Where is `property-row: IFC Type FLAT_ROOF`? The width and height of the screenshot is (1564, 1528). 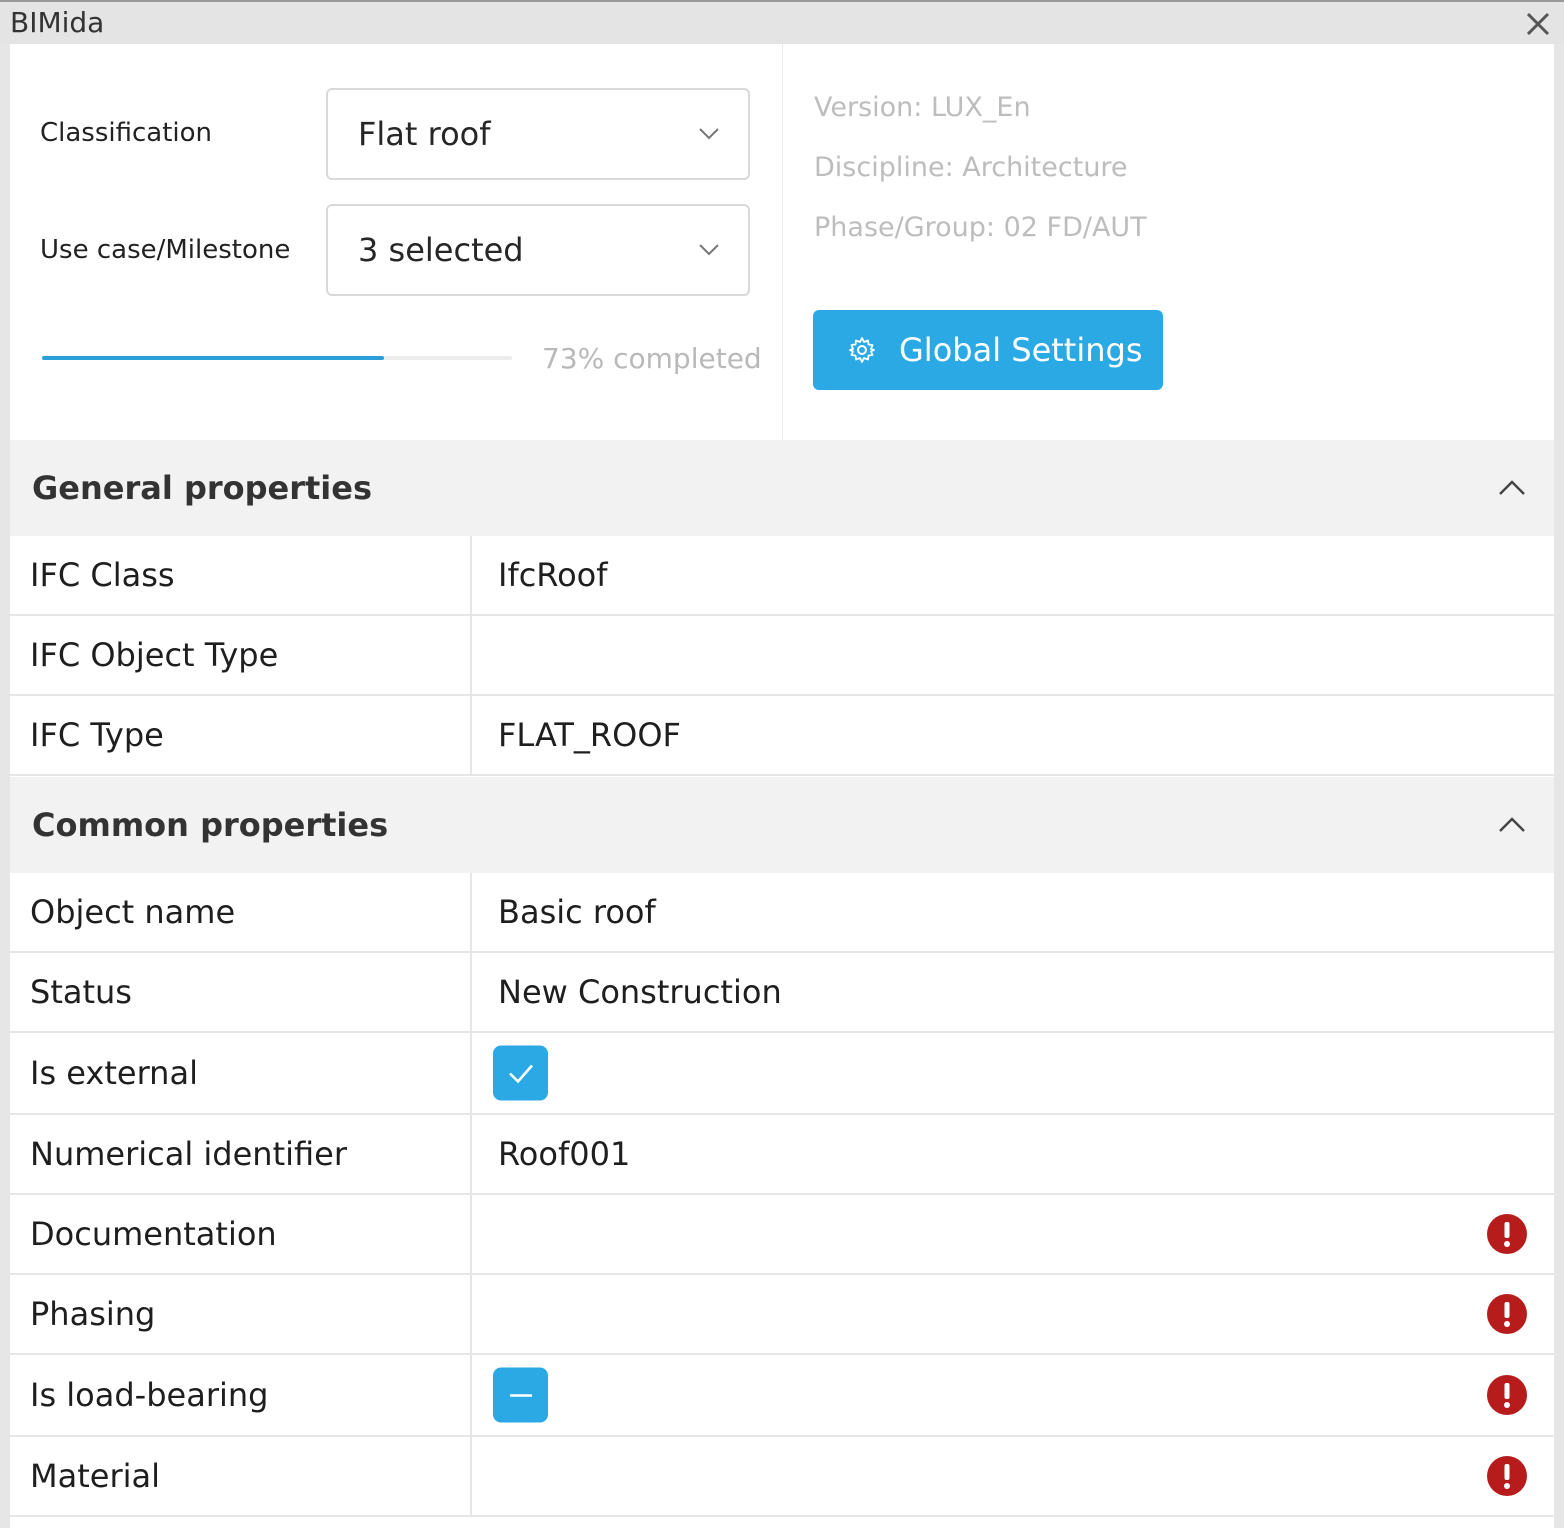
property-row: IFC Type FLAT_ROOF is located at coordinates (782, 736).